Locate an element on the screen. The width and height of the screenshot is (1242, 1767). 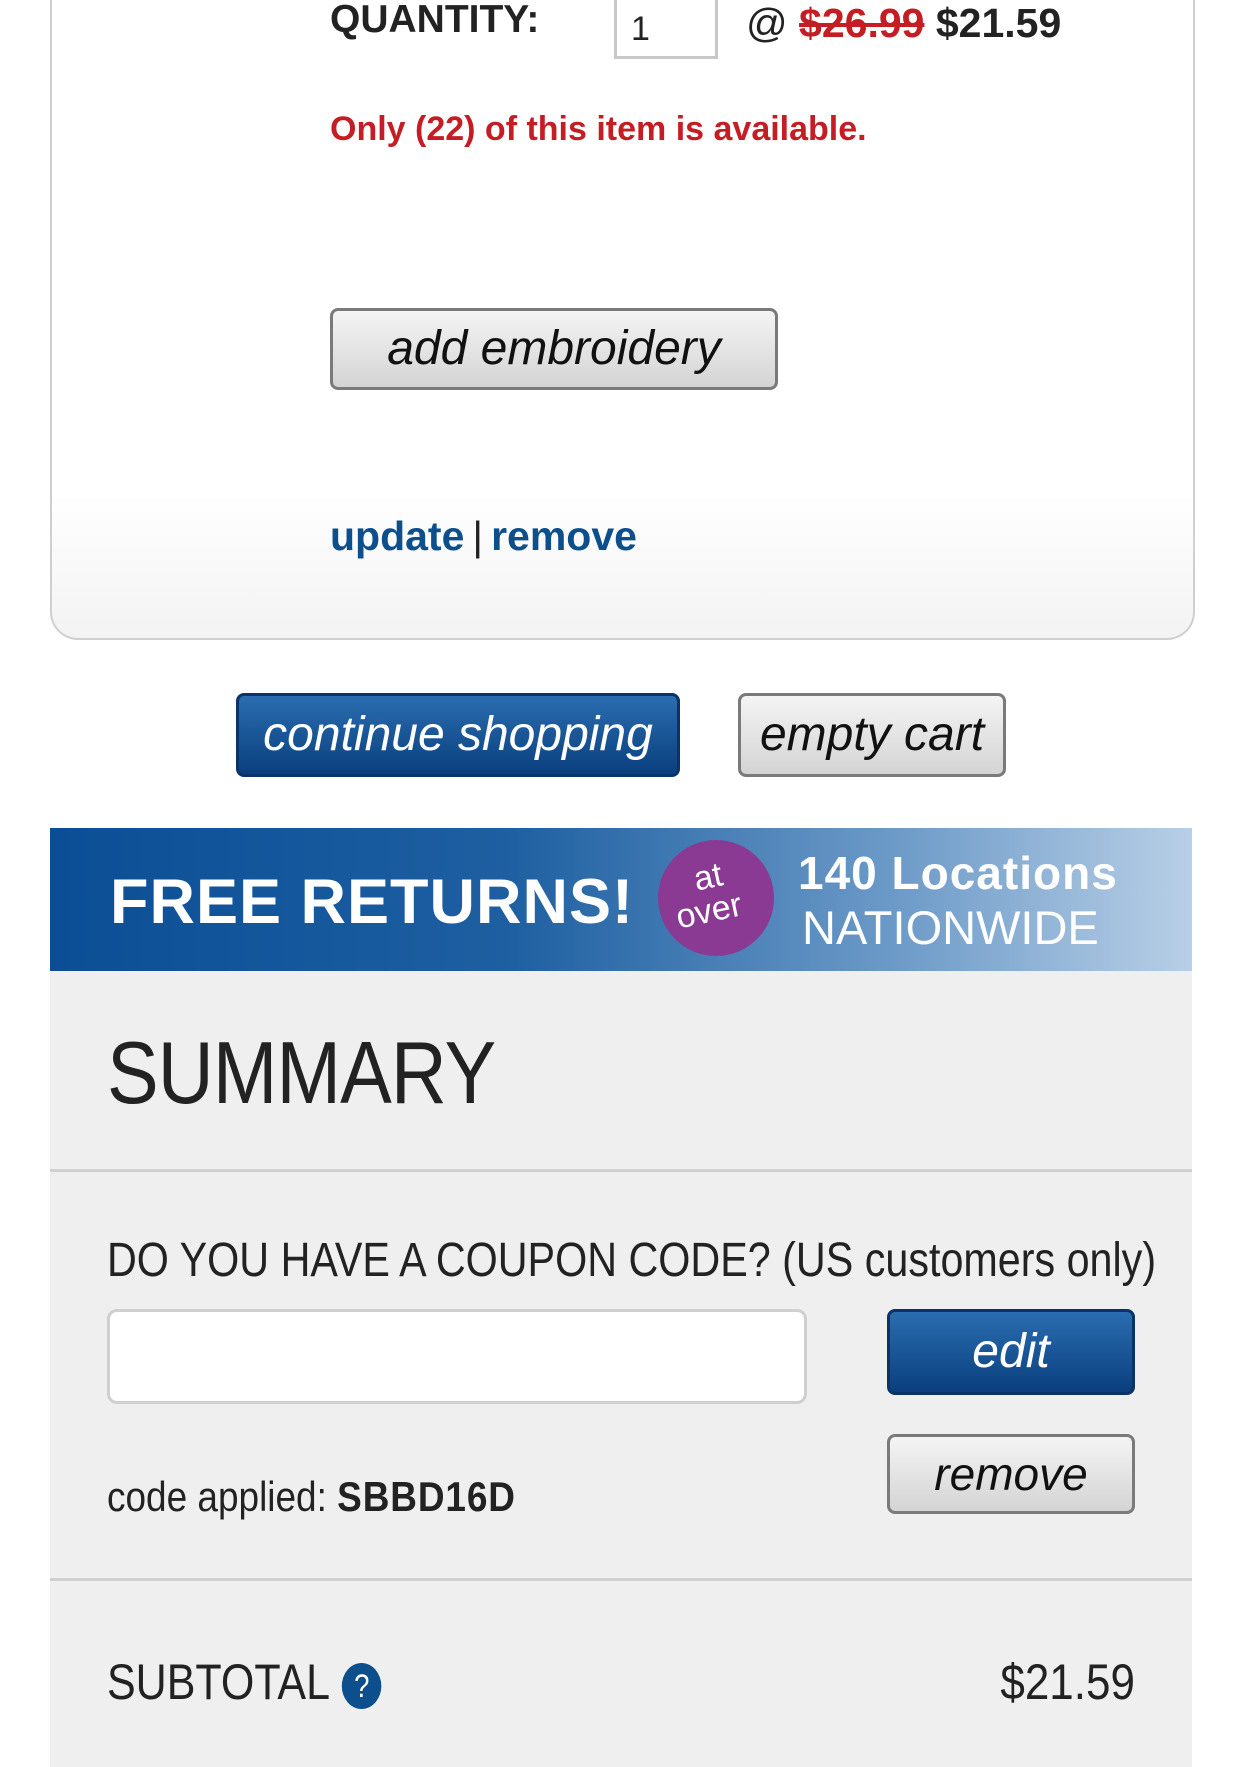
banner-nationwide: NATIONWIDE is located at coordinates (950, 927).